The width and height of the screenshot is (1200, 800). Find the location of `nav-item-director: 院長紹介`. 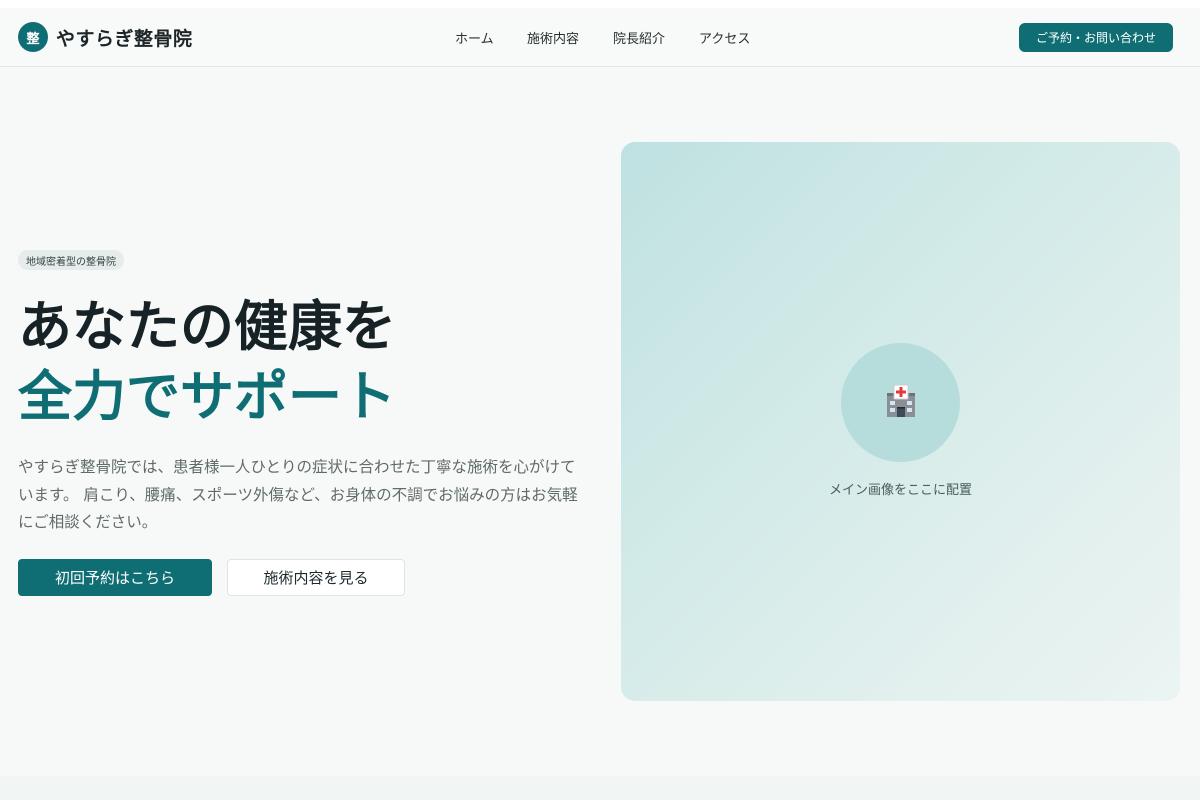

nav-item-director: 院長紹介 is located at coordinates (639, 37).